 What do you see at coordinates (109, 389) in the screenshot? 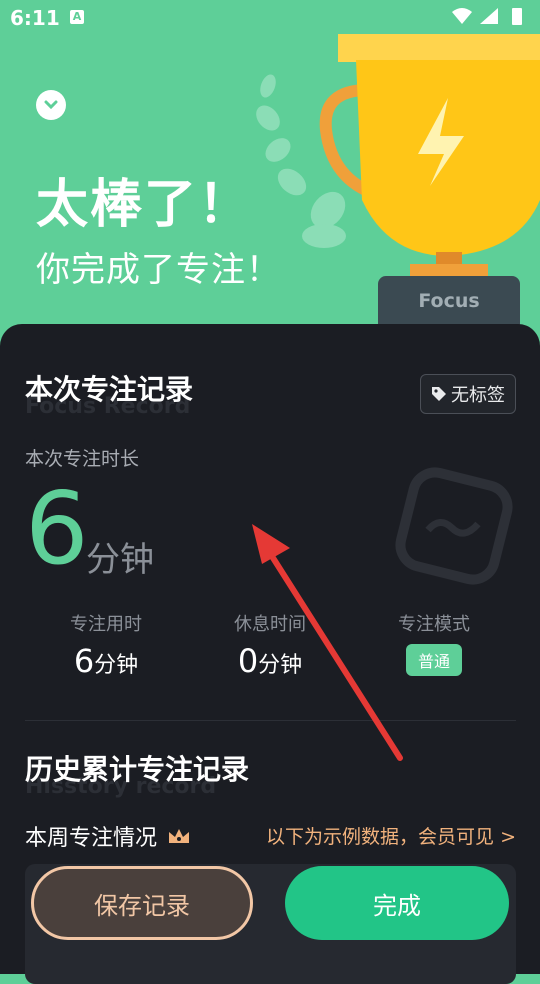
I see `record-title: 本次专注记录` at bounding box center [109, 389].